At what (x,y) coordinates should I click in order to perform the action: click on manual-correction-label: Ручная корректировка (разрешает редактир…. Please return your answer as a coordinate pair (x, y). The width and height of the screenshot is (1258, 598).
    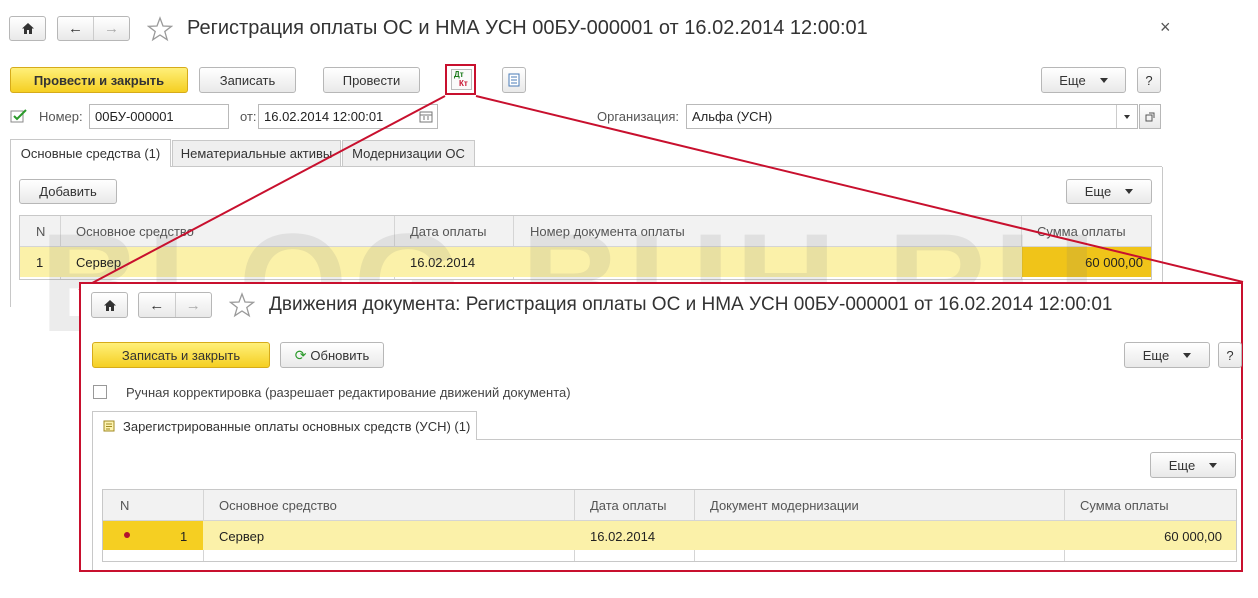
    Looking at the image, I should click on (348, 392).